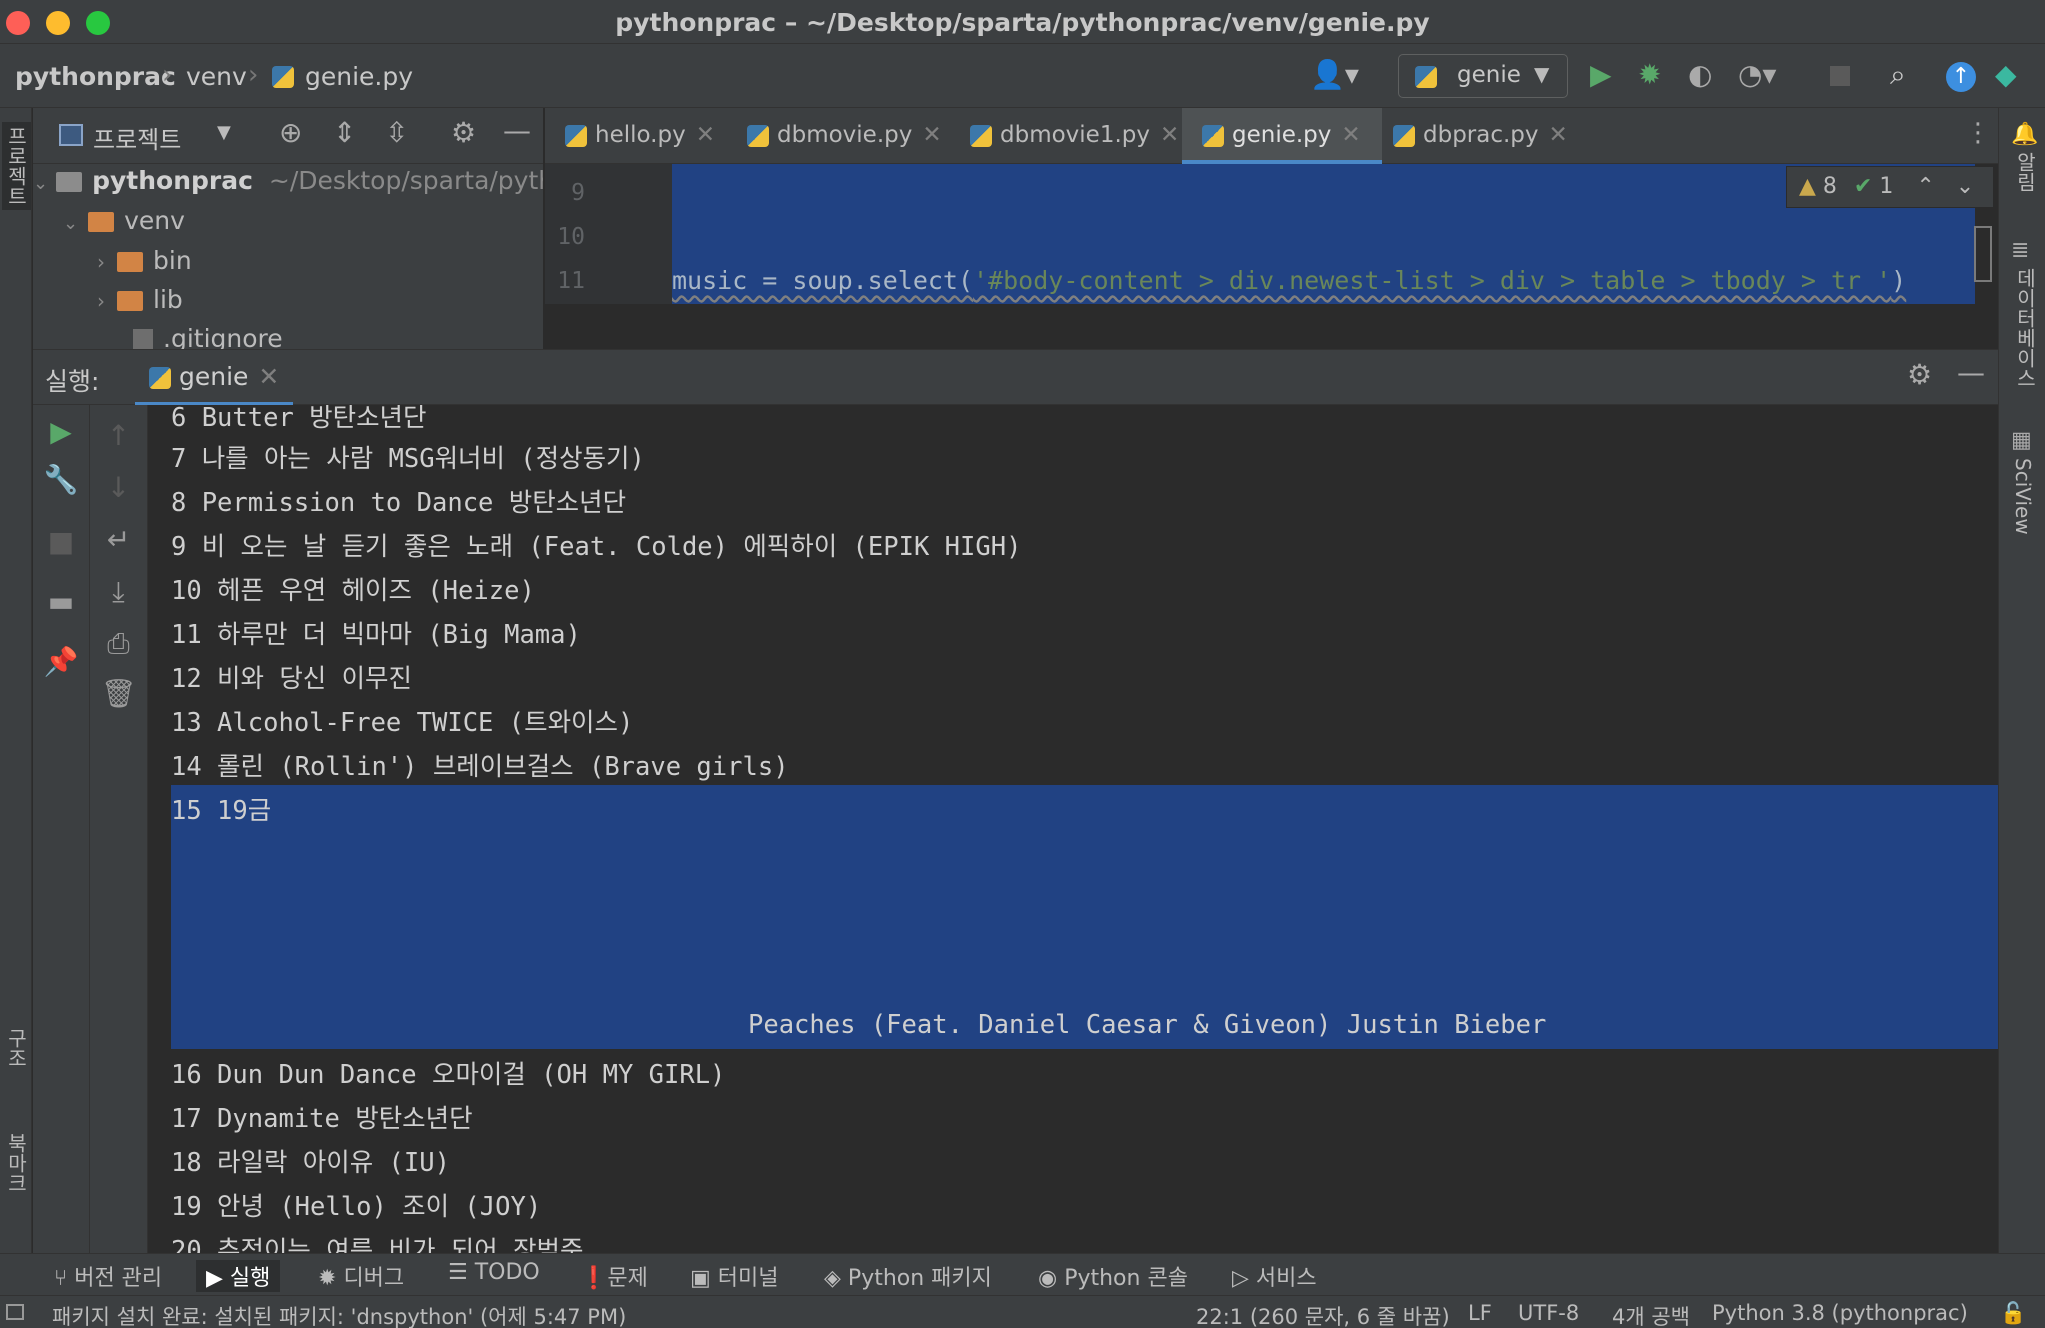 The height and width of the screenshot is (1328, 2045). Describe the element at coordinates (238, 1276) in the screenshot. I see `run-tool-button: ▶ 실행` at that location.